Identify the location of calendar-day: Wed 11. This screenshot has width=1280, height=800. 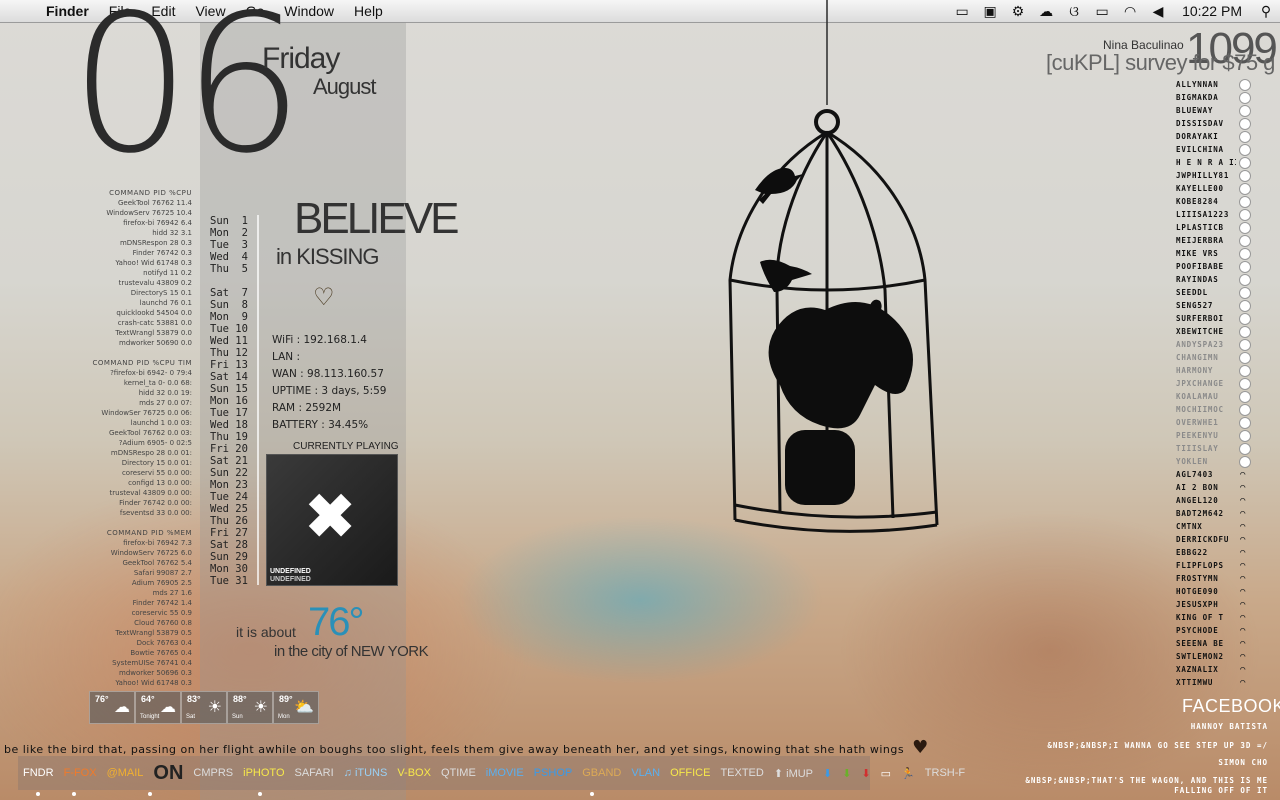
(229, 341).